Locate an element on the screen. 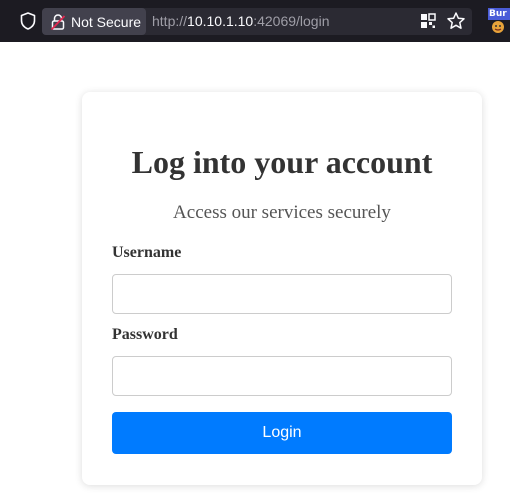  fox-face-icon is located at coordinates (498, 27).